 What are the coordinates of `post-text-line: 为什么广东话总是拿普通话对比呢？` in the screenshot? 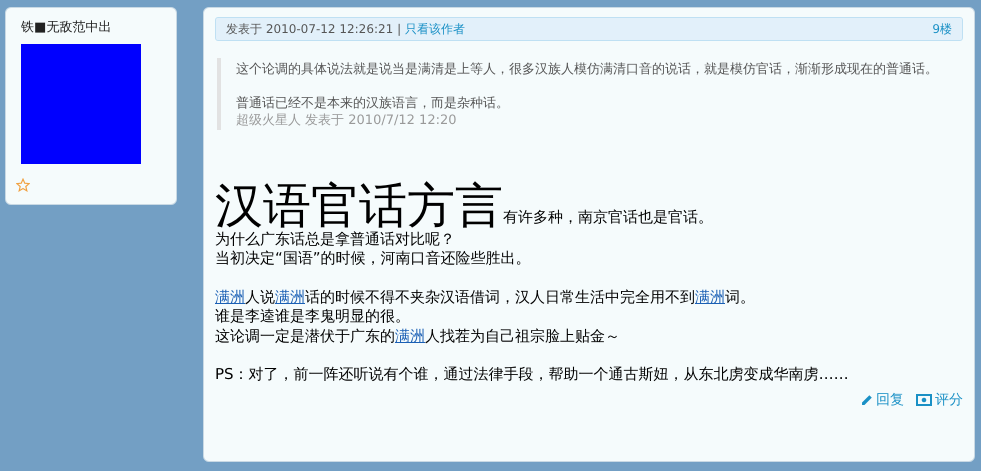 It's located at (335, 240).